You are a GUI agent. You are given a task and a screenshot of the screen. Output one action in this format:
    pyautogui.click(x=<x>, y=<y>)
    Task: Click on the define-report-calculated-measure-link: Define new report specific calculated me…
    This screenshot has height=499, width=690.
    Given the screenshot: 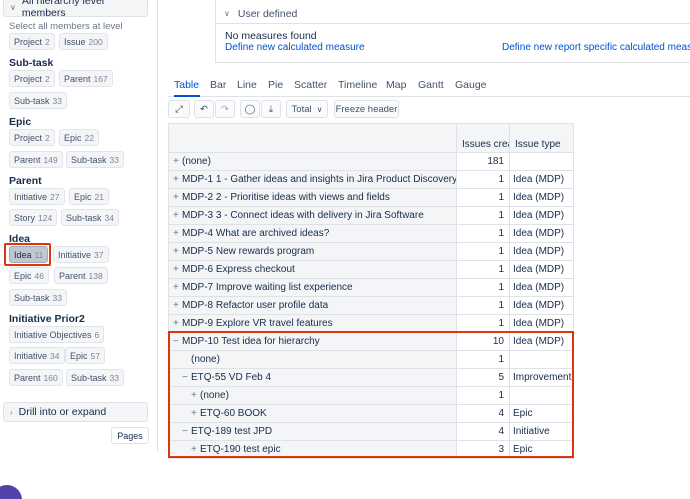 What is the action you would take?
    pyautogui.click(x=596, y=47)
    